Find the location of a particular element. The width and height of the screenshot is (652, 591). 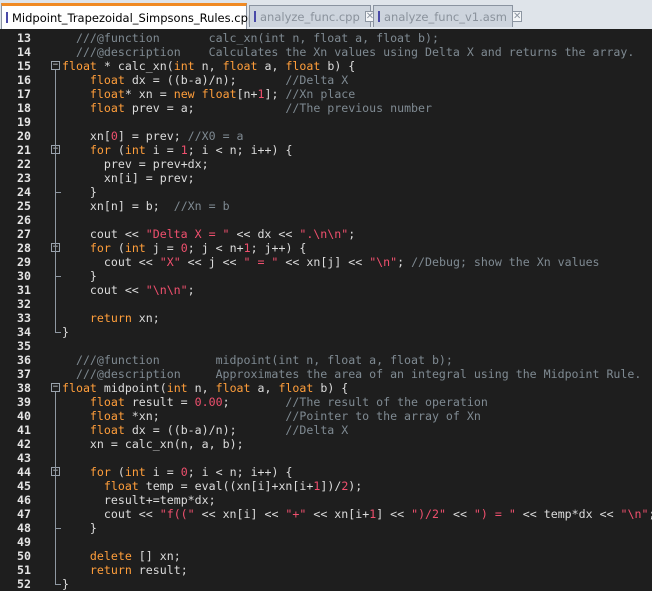

code-line: 22 prev = prev+dx; is located at coordinates (326, 164).